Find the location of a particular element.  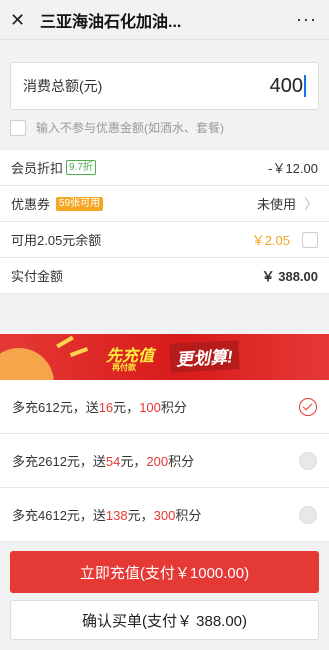

amount-value: 400 is located at coordinates (288, 86).